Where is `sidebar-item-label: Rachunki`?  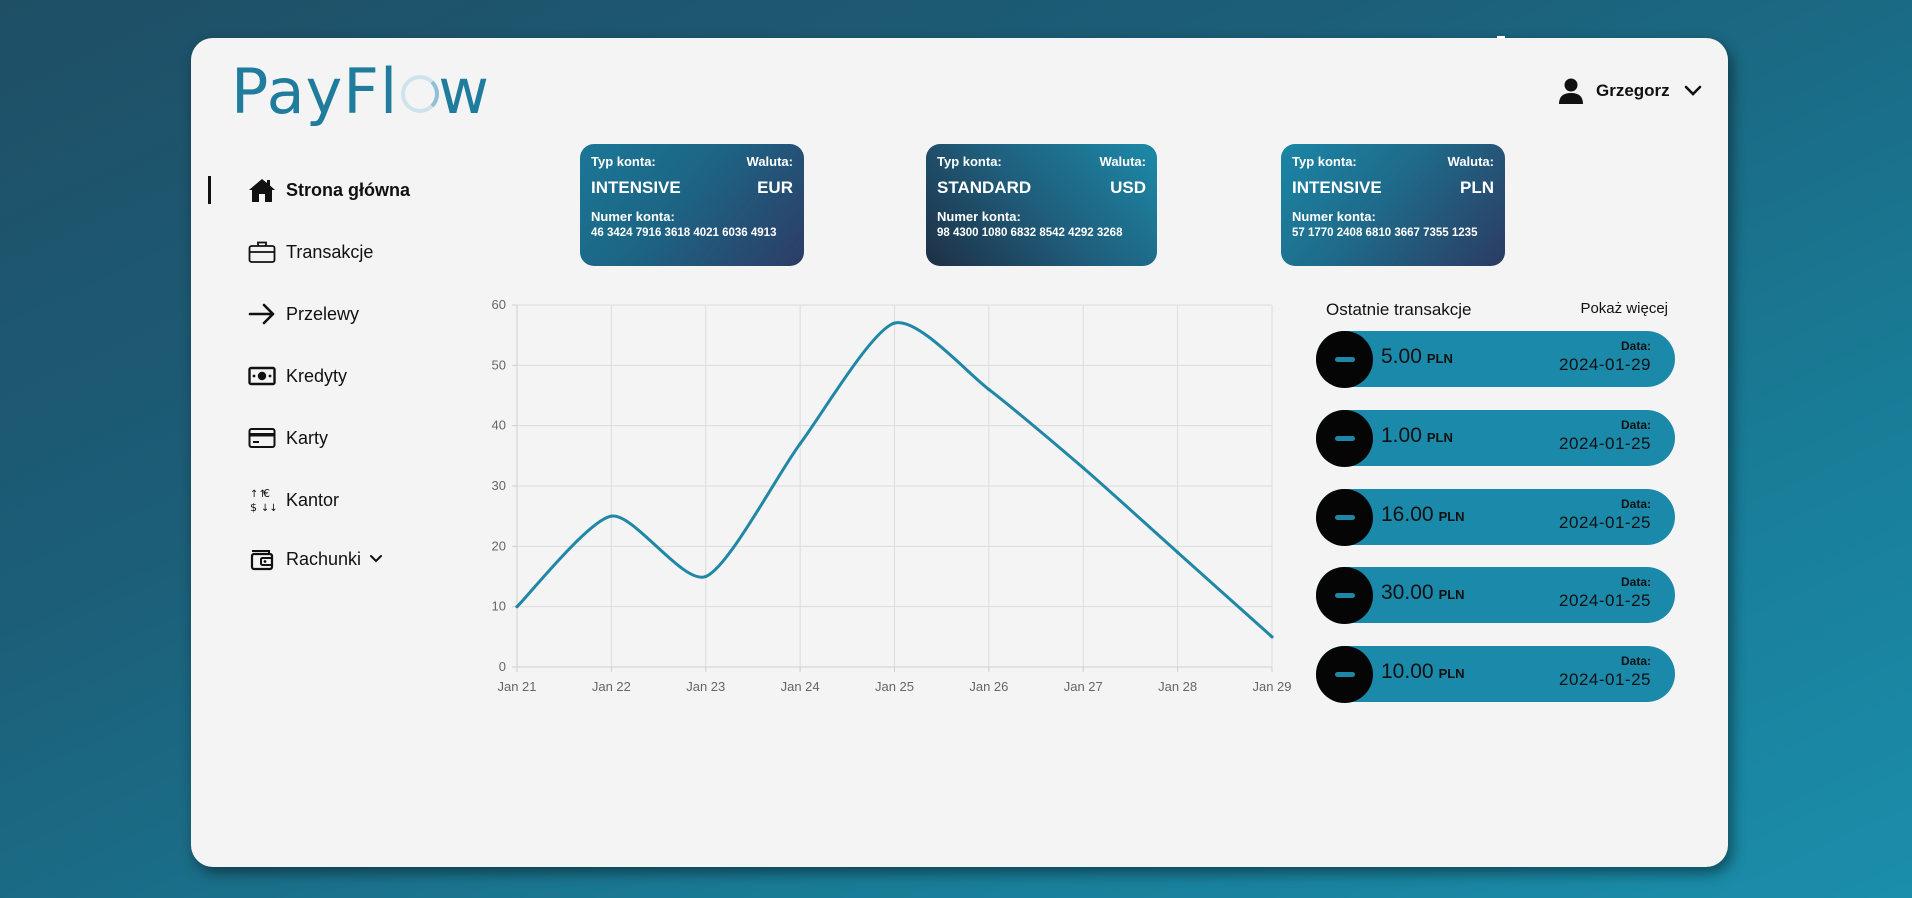 sidebar-item-label: Rachunki is located at coordinates (324, 558).